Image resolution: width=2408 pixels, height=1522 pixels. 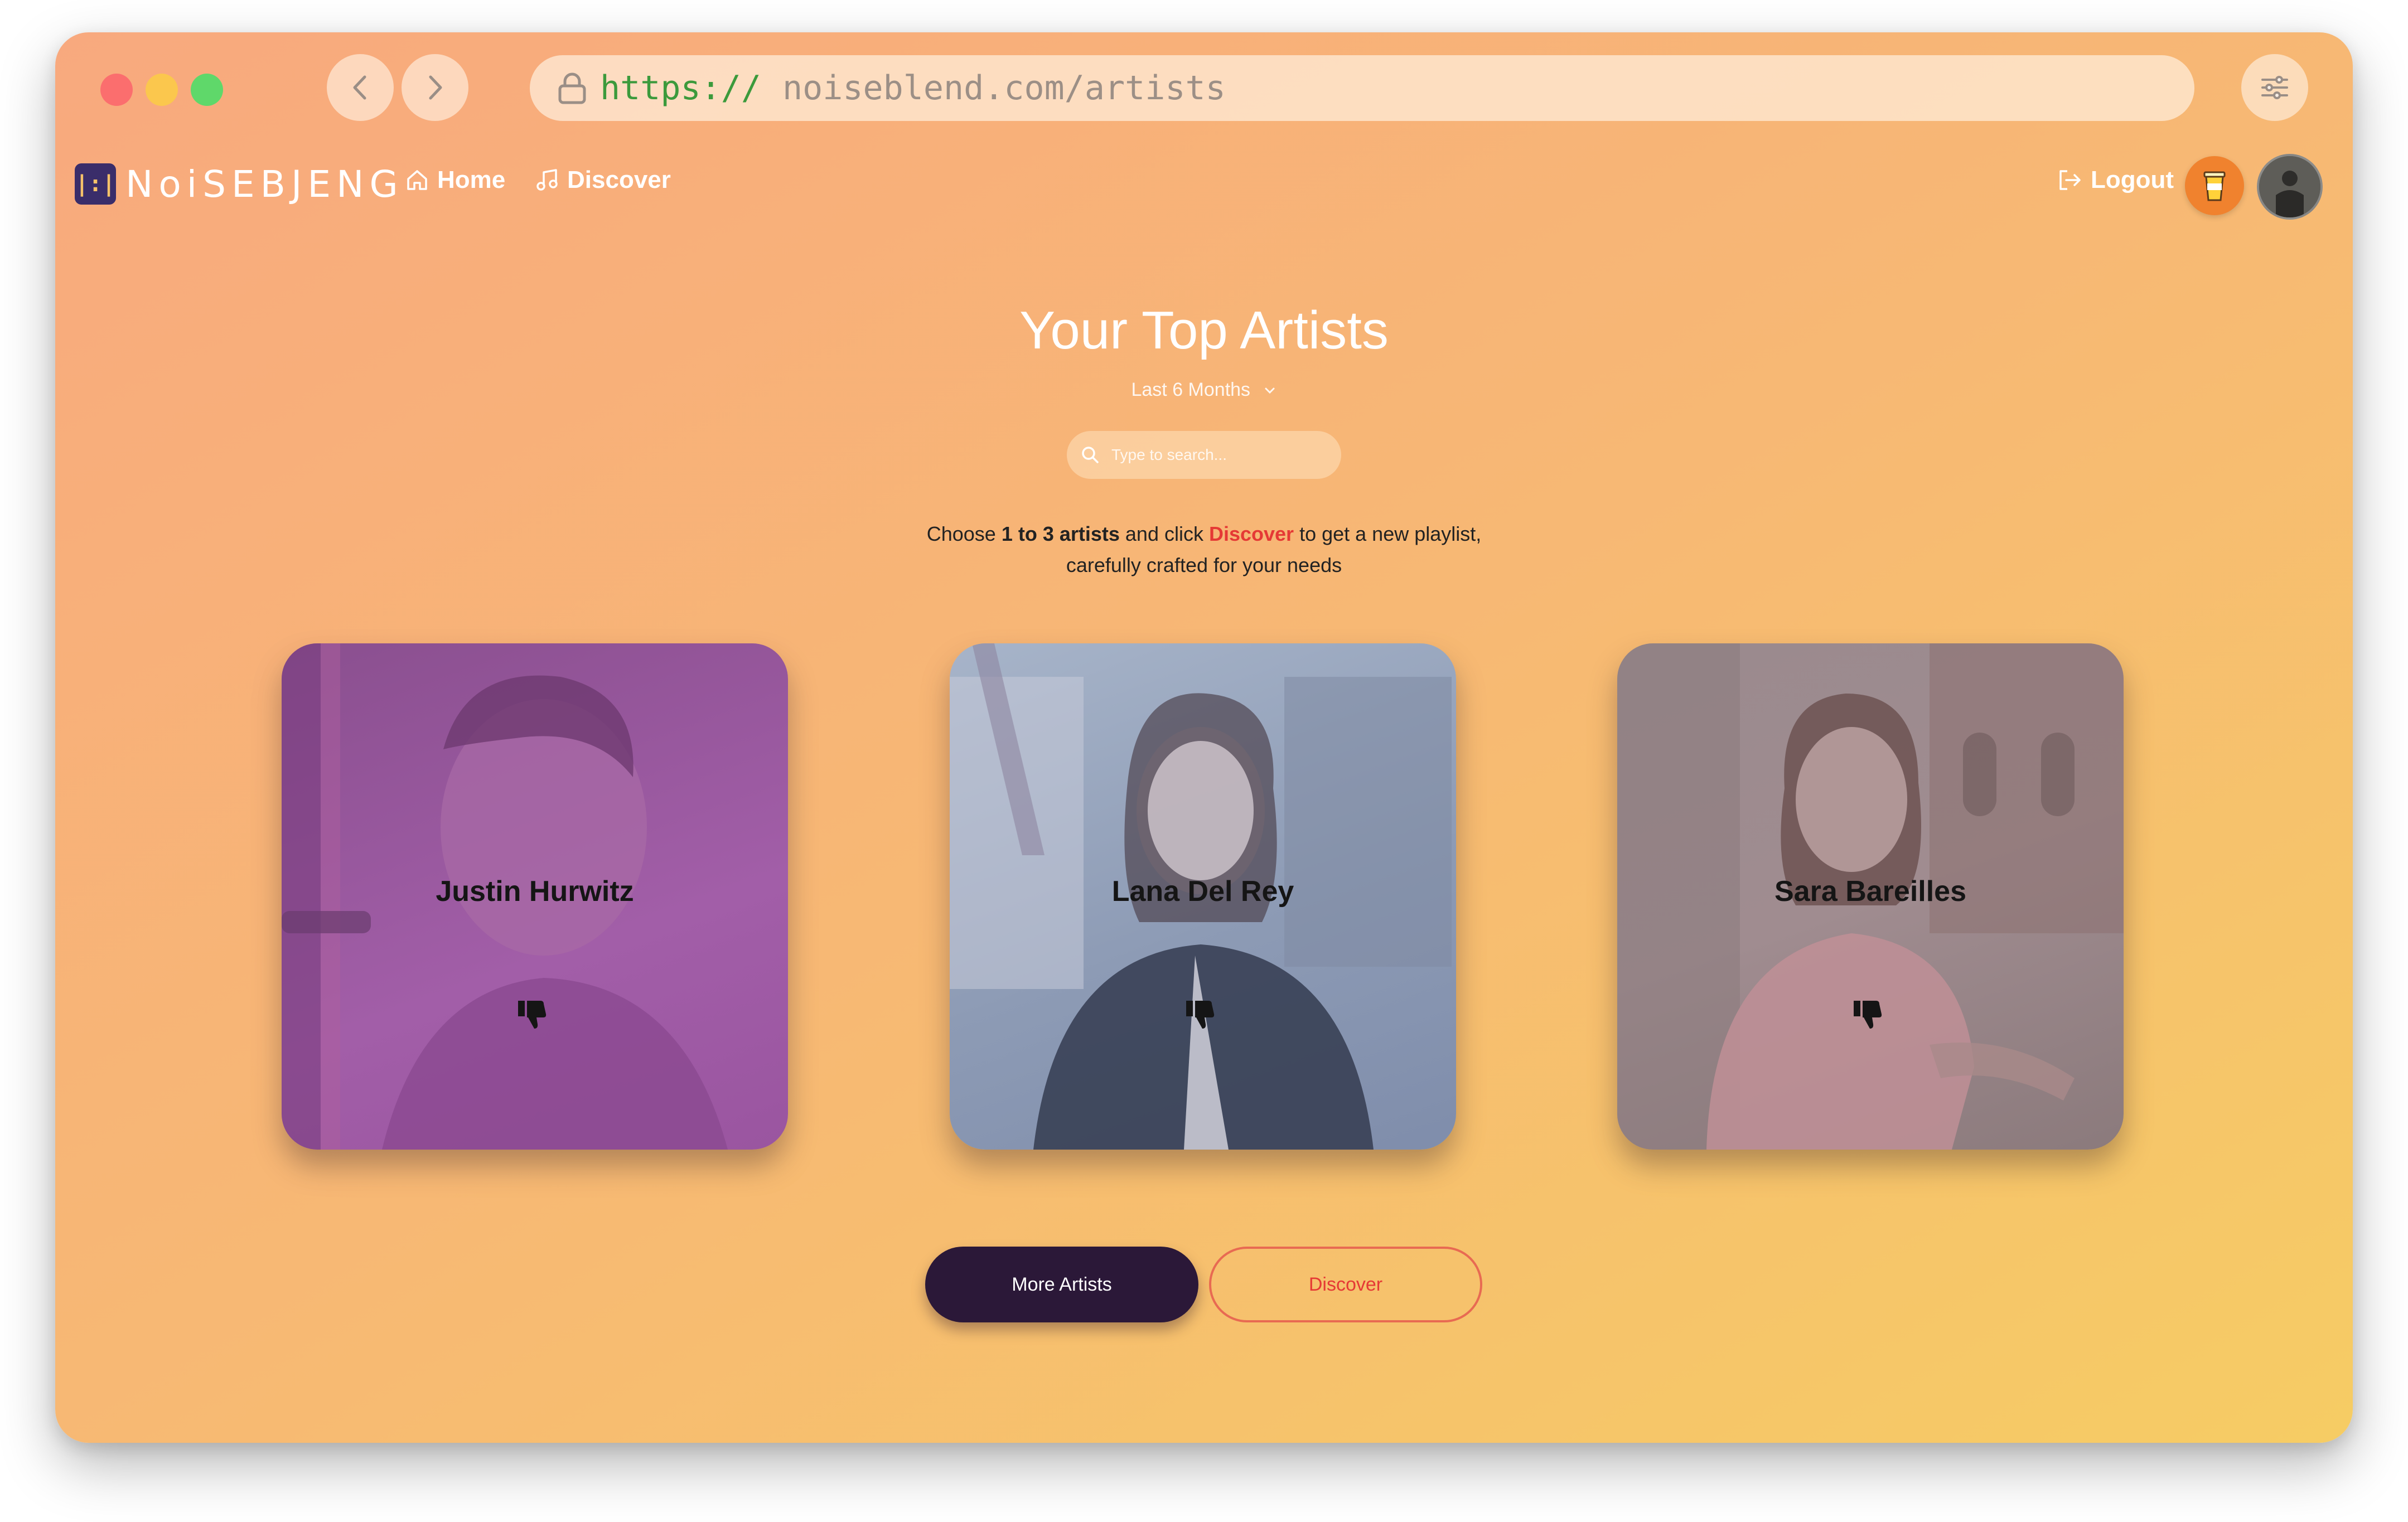 I want to click on nav-discover-link: Discover, so click(x=603, y=180).